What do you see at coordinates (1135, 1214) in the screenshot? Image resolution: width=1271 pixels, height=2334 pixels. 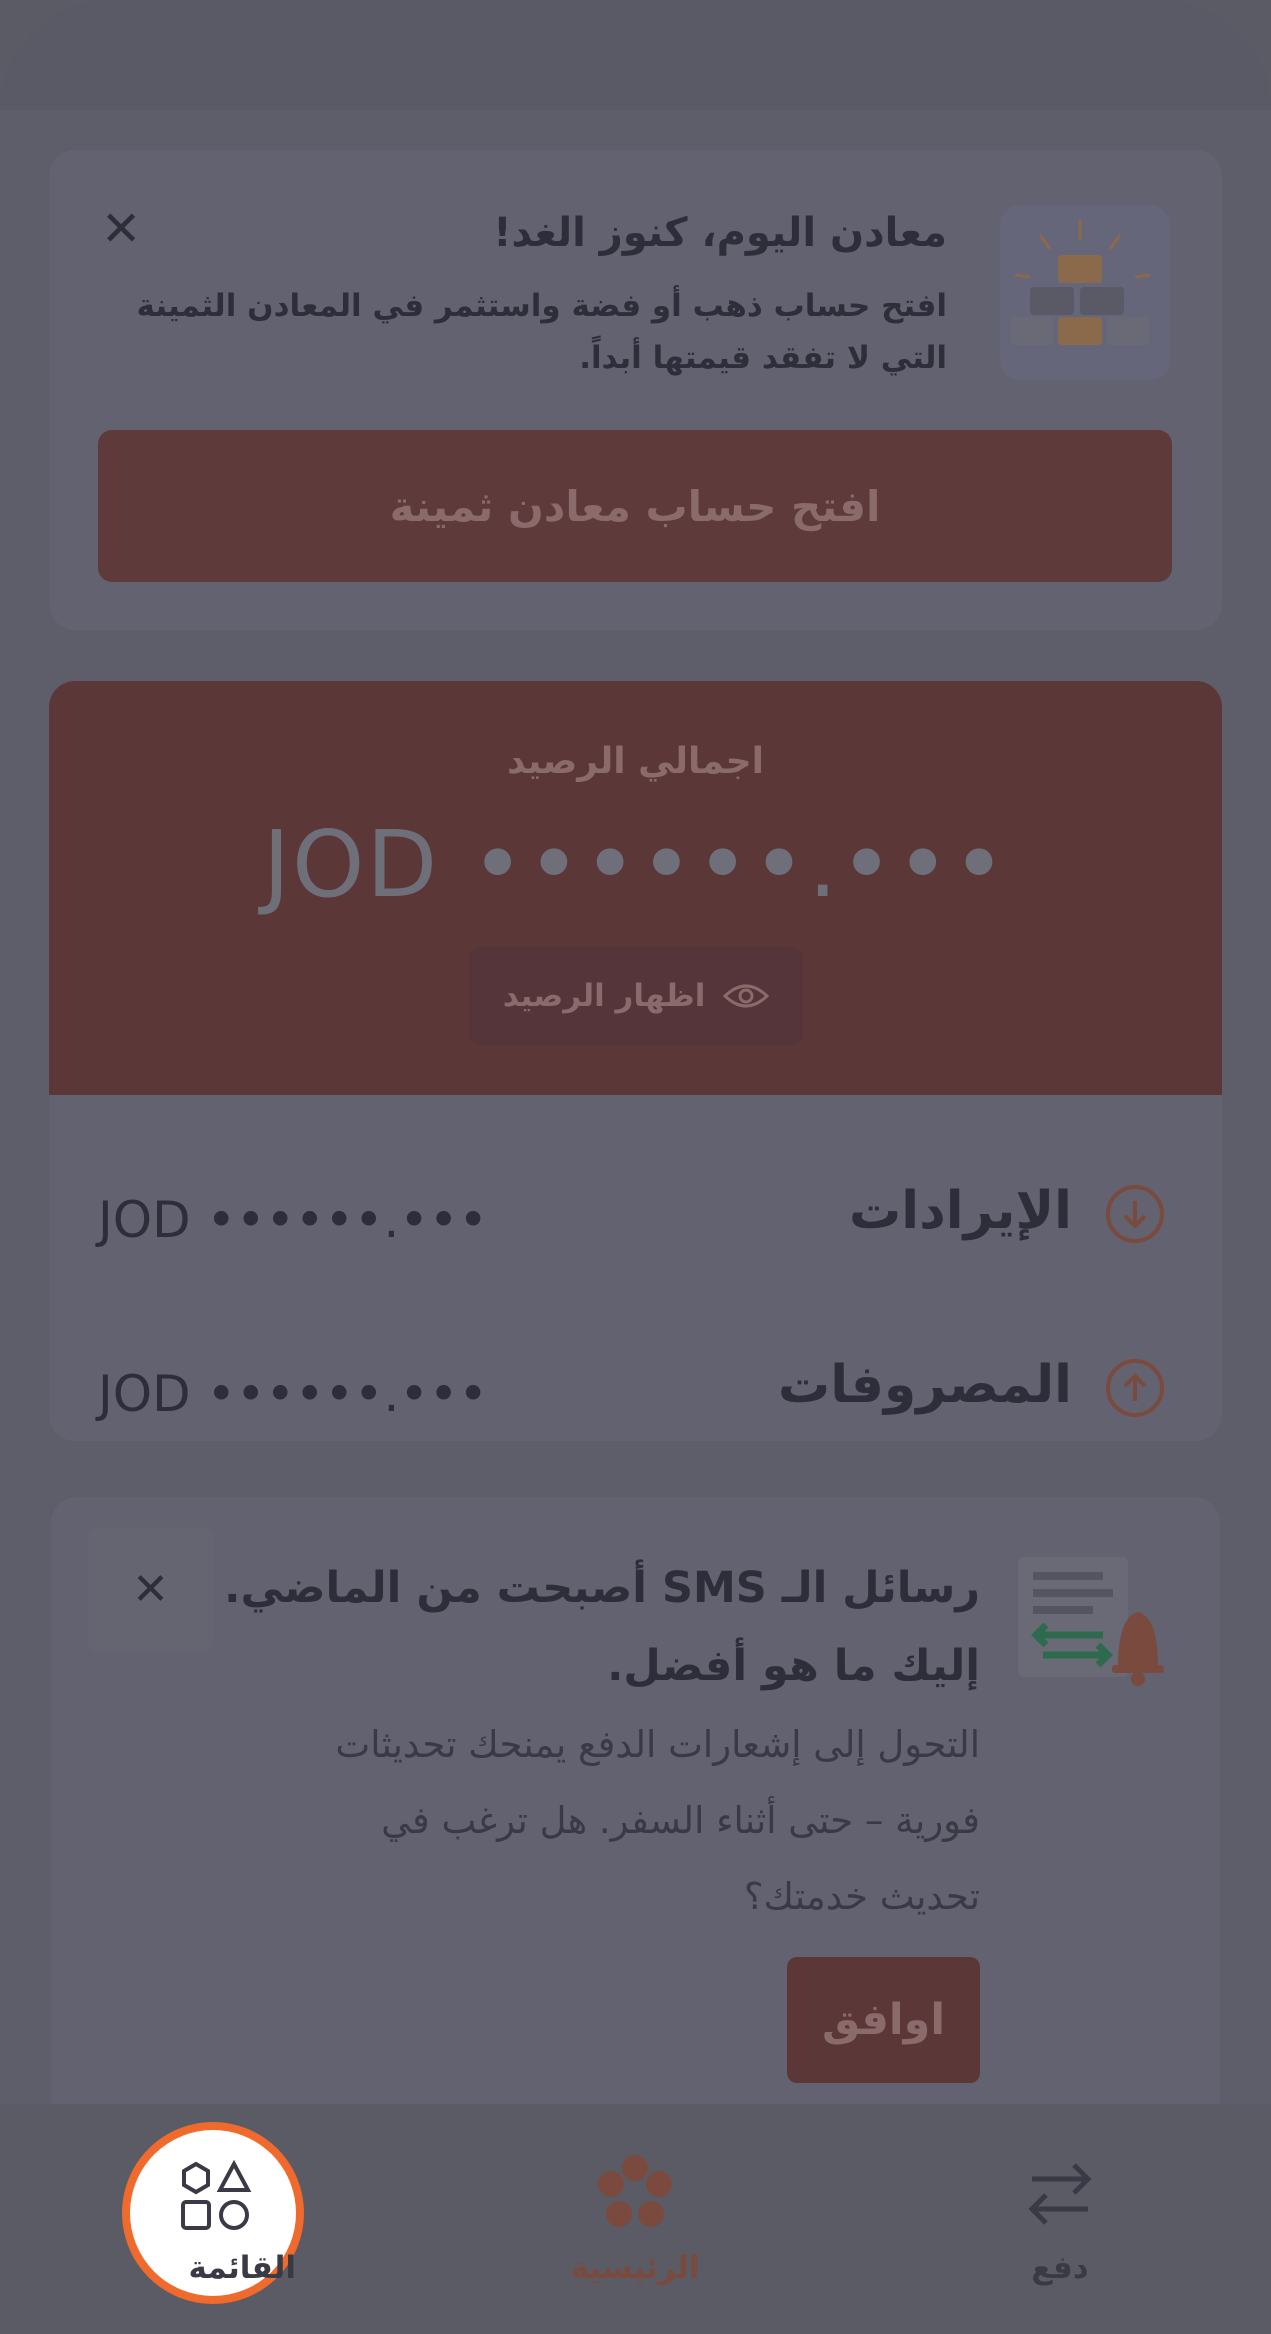 I see `arrow-down-circle-icon` at bounding box center [1135, 1214].